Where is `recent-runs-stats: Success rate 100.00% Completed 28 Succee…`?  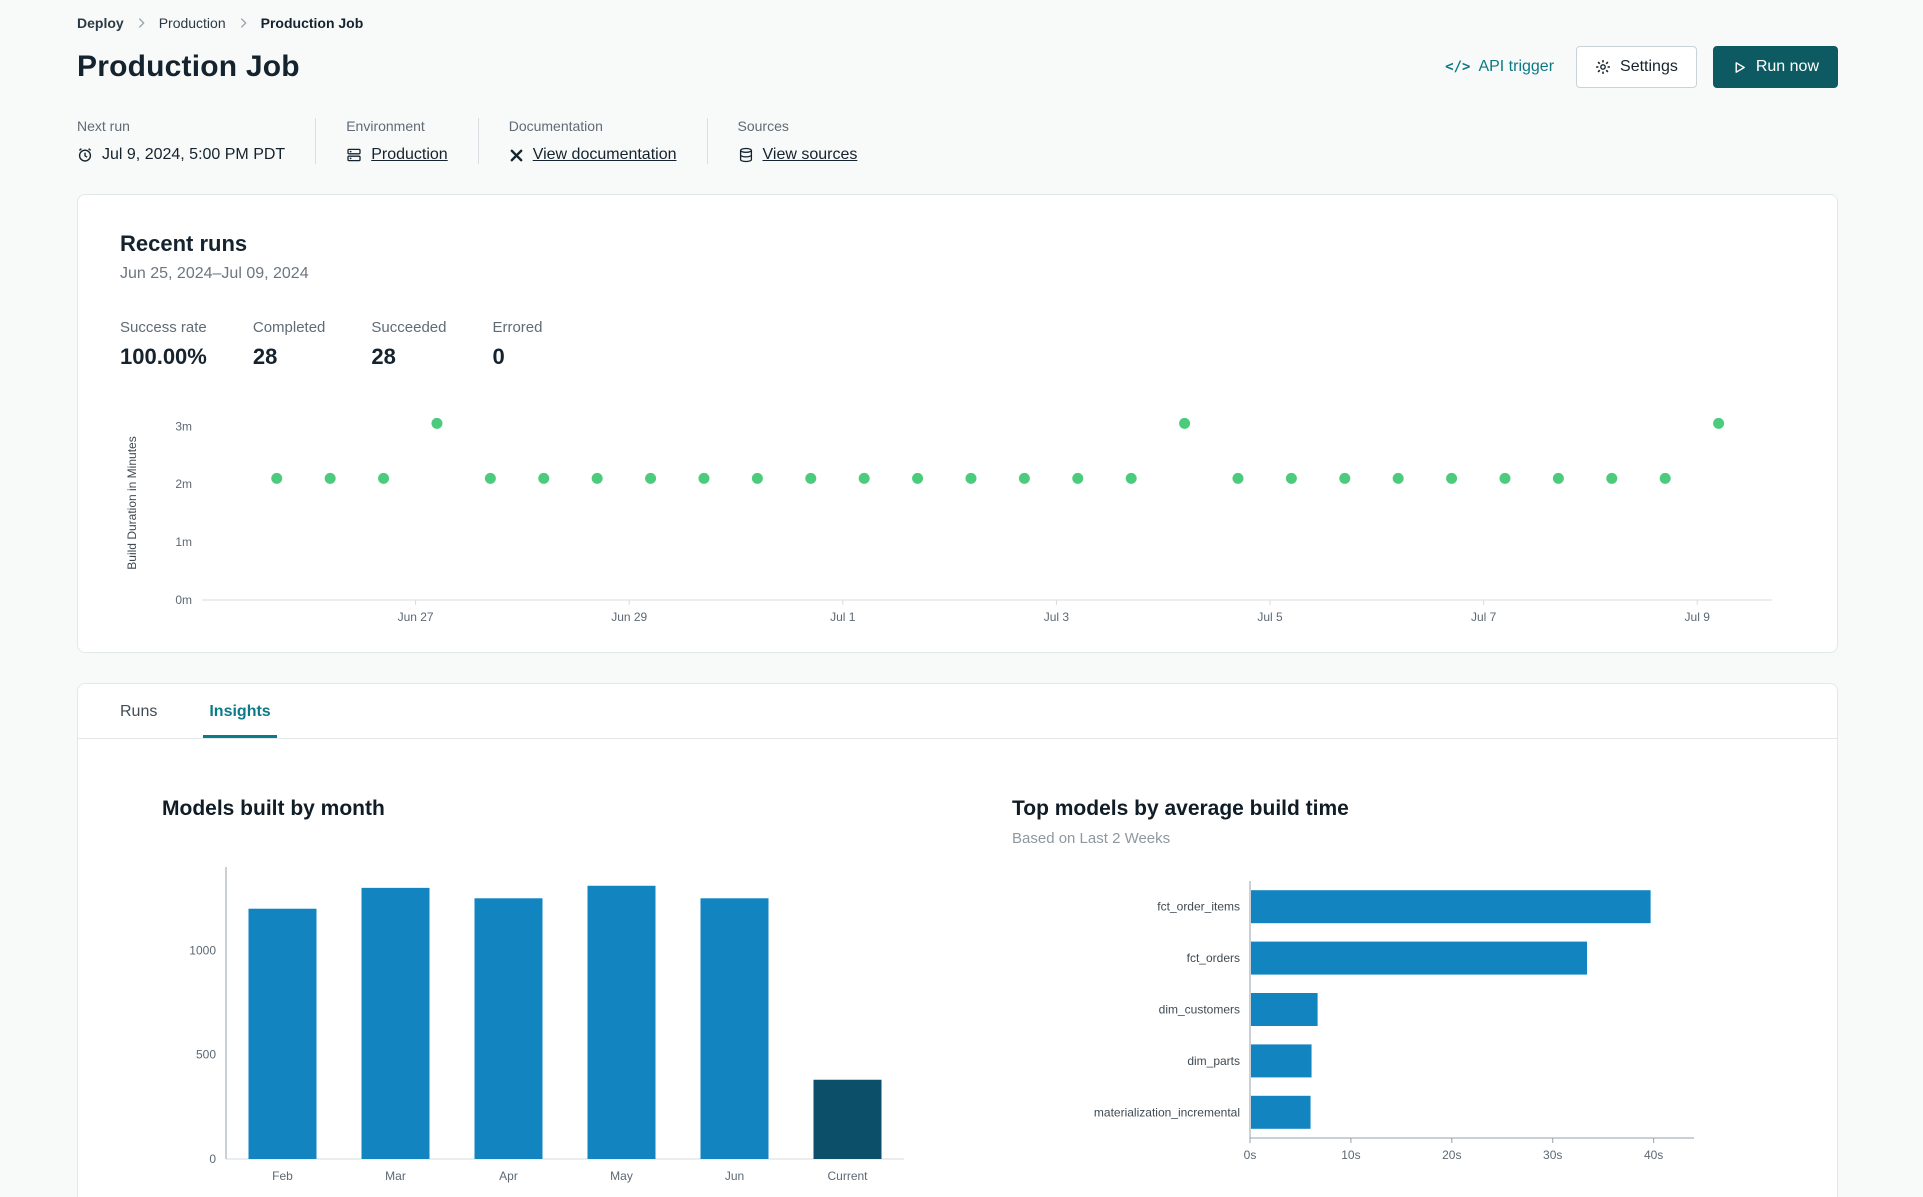 recent-runs-stats: Success rate 100.00% Completed 28 Succee… is located at coordinates (957, 344).